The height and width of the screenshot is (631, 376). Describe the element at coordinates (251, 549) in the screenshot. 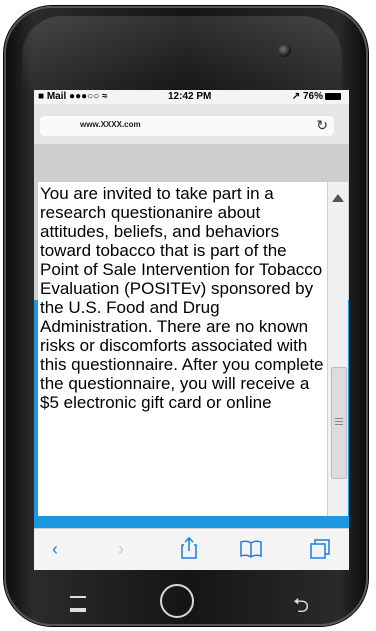

I see `bookmarks-icon` at that location.